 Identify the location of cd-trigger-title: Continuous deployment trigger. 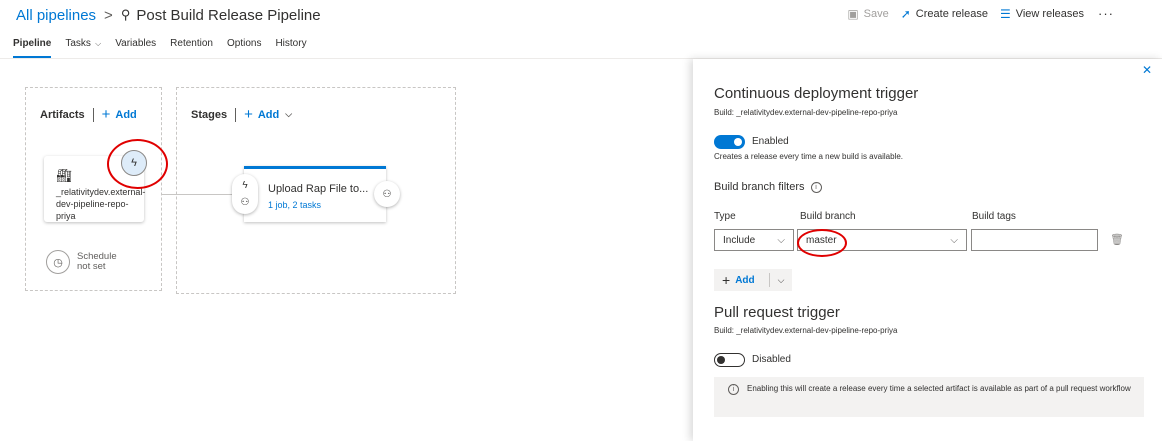
(816, 93).